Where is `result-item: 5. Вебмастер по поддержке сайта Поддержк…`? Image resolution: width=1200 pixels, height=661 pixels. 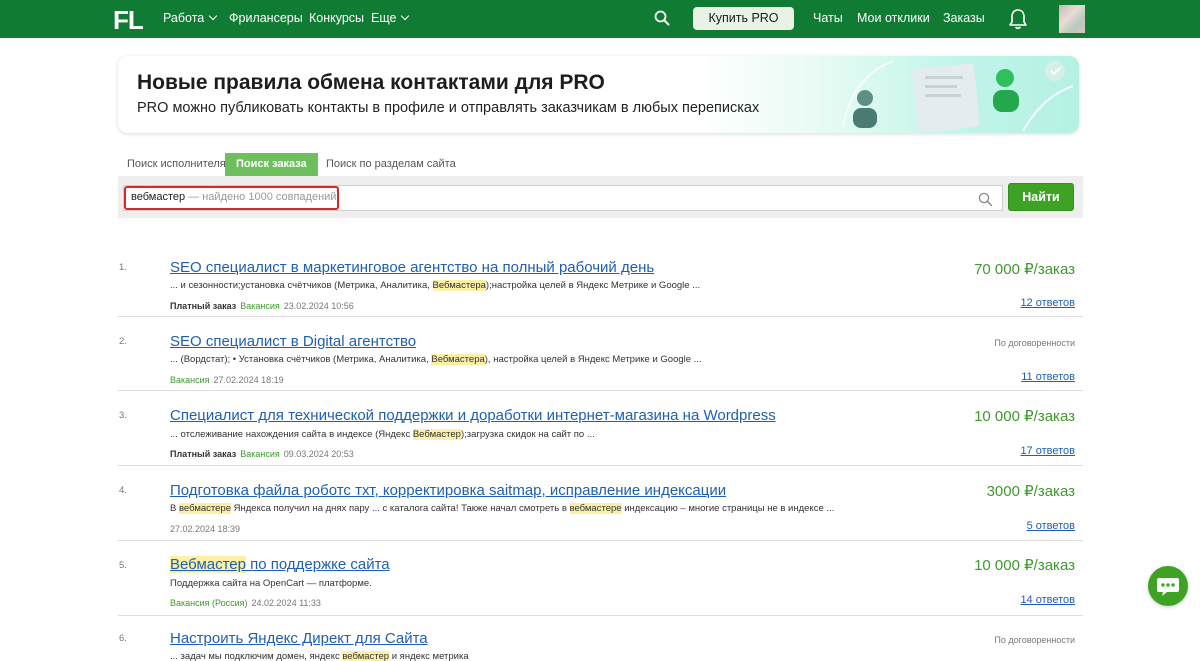 result-item: 5. Вебмастер по поддержке сайта Поддержк… is located at coordinates (600, 579).